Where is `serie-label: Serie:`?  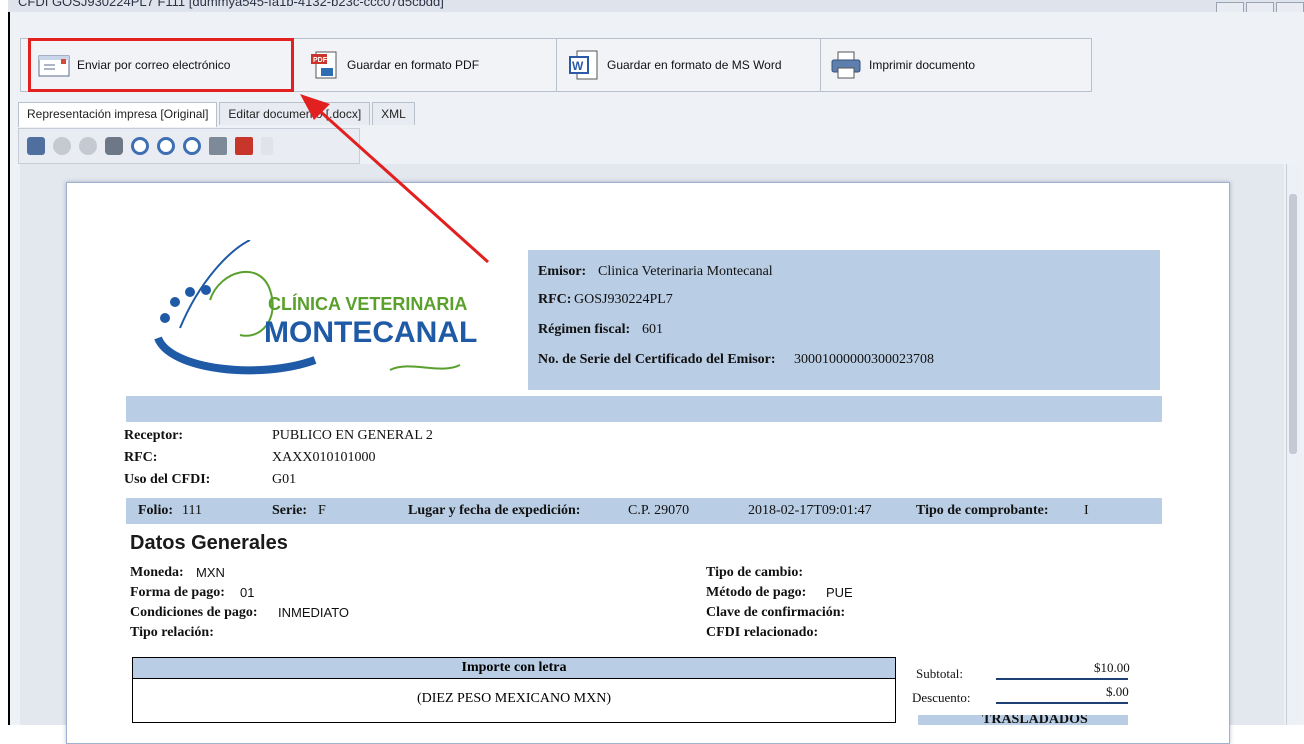
serie-label: Serie: is located at coordinates (289, 510).